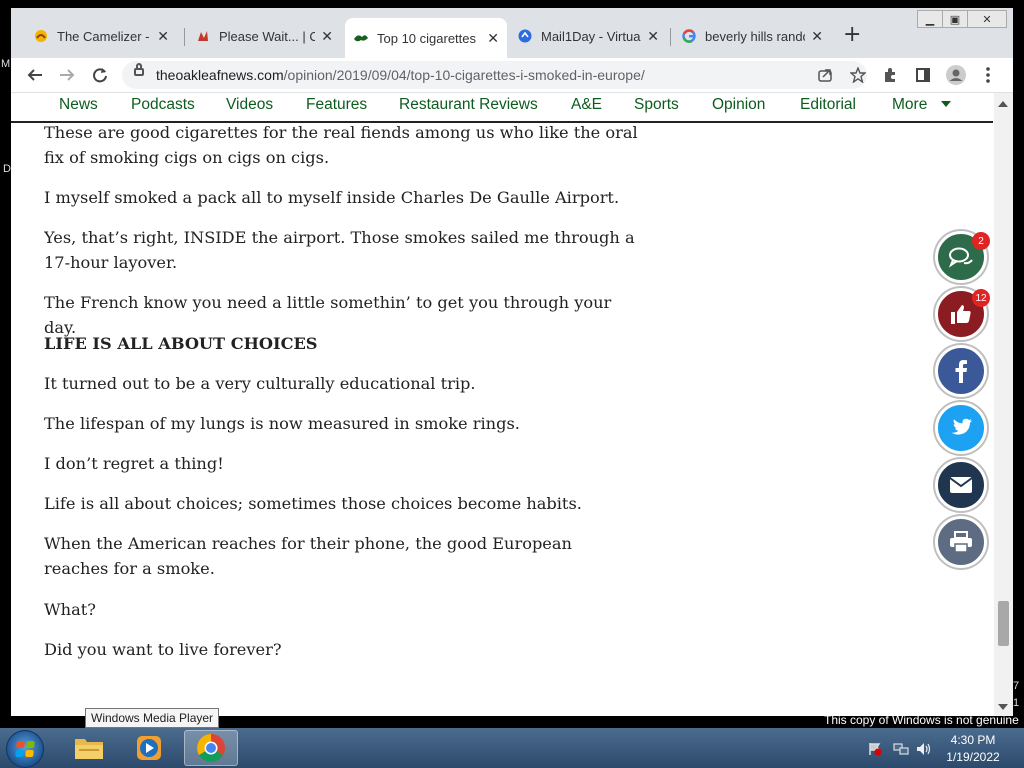 This screenshot has height=768, width=1024. I want to click on oakleaf-icon, so click(361, 38).